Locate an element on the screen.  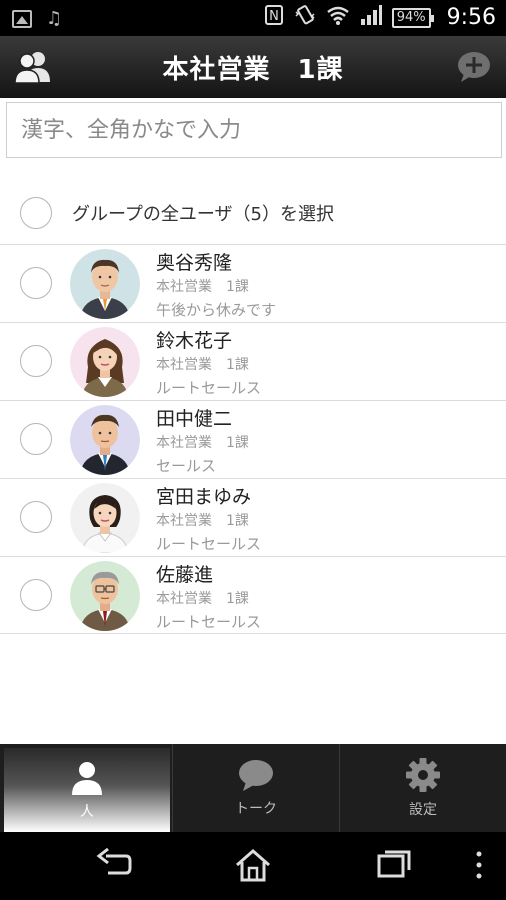
app-header: 本社営業 1課 is located at coordinates (253, 67).